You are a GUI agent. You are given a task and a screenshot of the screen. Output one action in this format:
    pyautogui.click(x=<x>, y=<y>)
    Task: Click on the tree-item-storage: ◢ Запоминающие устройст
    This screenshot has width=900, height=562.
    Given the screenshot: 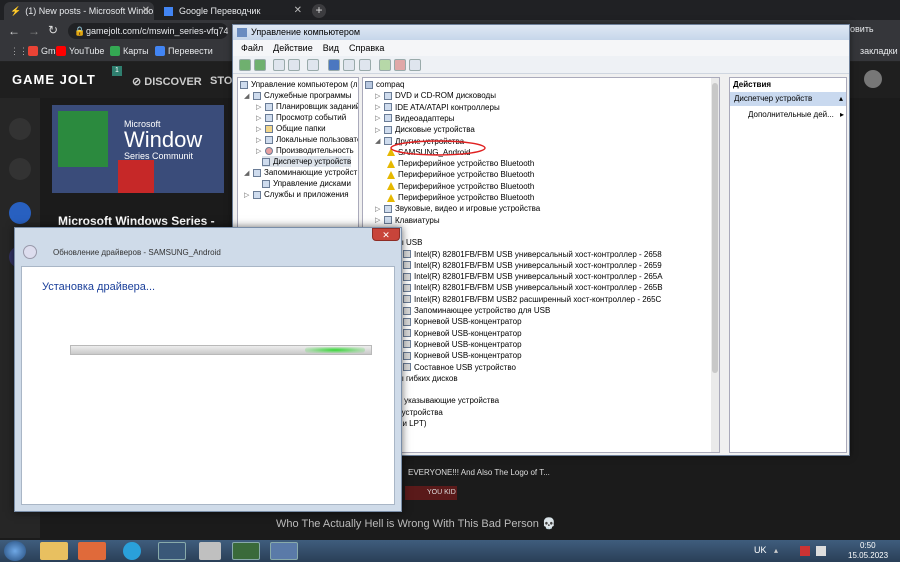 What is the action you would take?
    pyautogui.click(x=300, y=172)
    